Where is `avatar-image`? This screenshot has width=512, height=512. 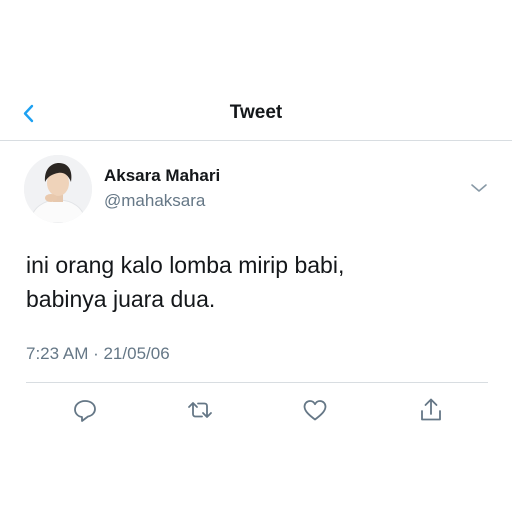 avatar-image is located at coordinates (58, 189).